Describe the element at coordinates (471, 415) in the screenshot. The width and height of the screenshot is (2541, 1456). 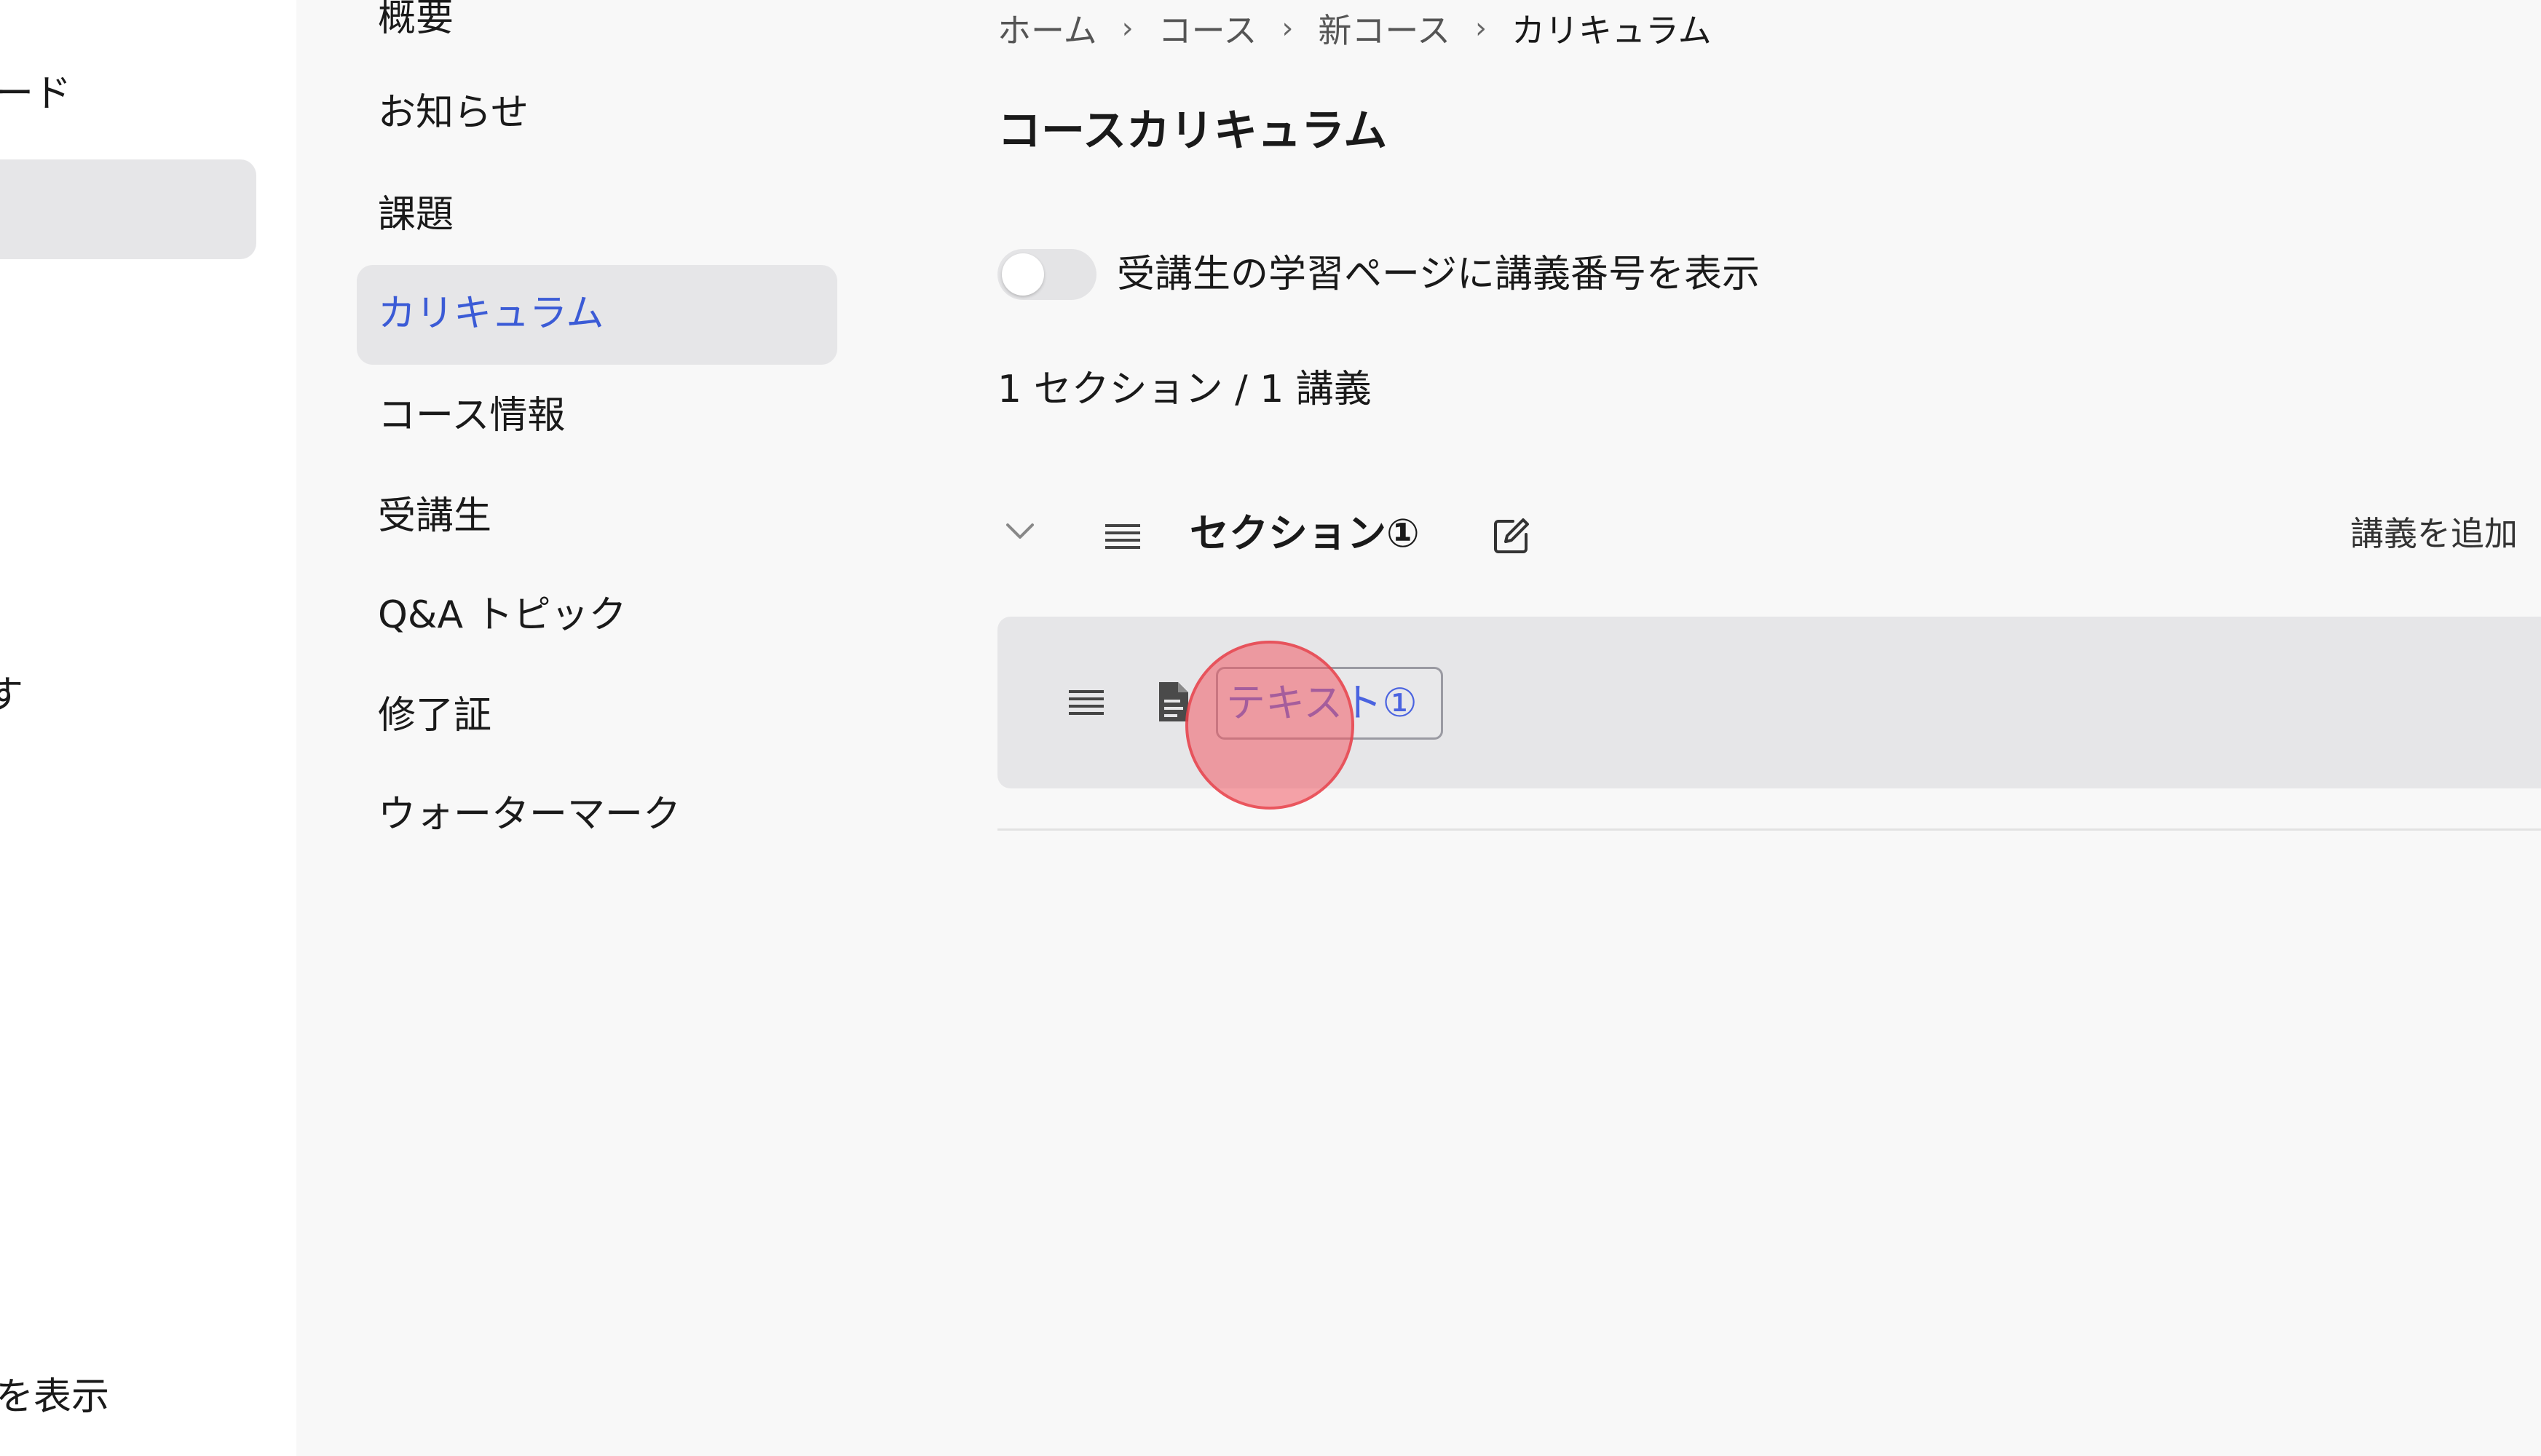
I see `course-menu-item-course-info: コース情報` at that location.